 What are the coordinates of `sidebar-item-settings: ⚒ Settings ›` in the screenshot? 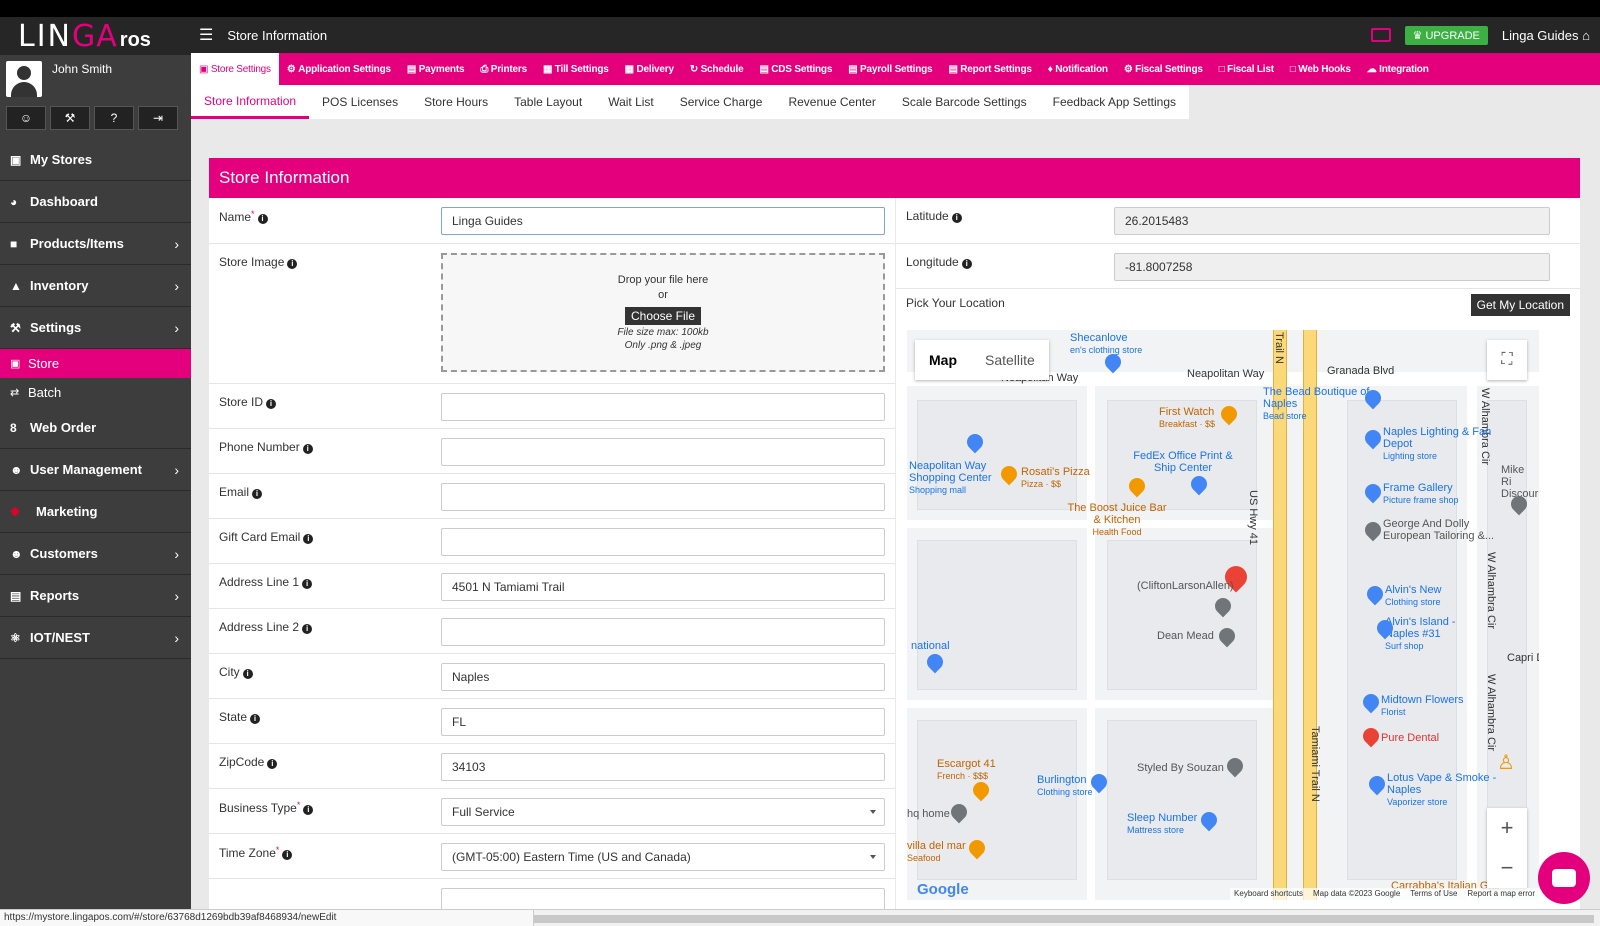 It's located at (95, 328).